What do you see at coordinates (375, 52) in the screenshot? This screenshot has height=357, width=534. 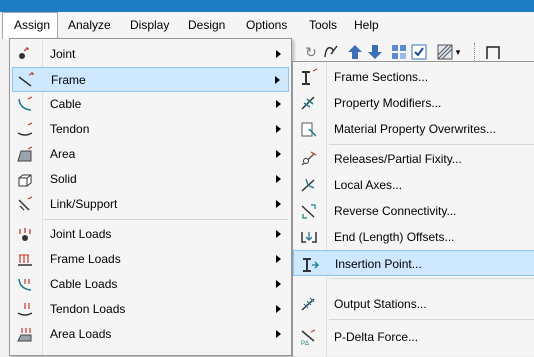 I see `move-down-icon` at bounding box center [375, 52].